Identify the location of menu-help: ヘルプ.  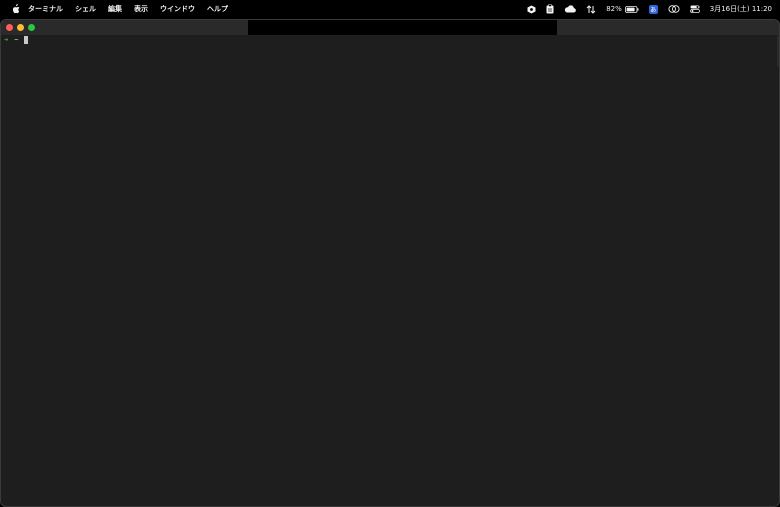
(217, 9).